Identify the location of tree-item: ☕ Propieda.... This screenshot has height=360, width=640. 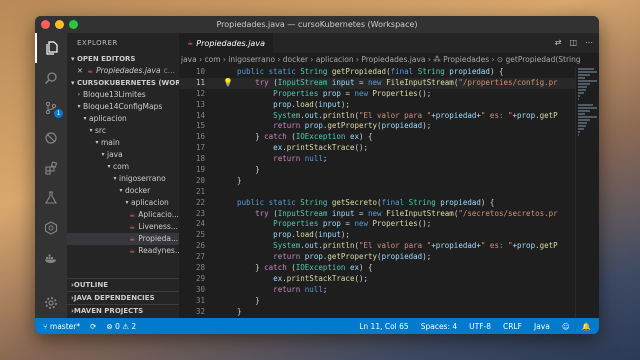
(123, 239).